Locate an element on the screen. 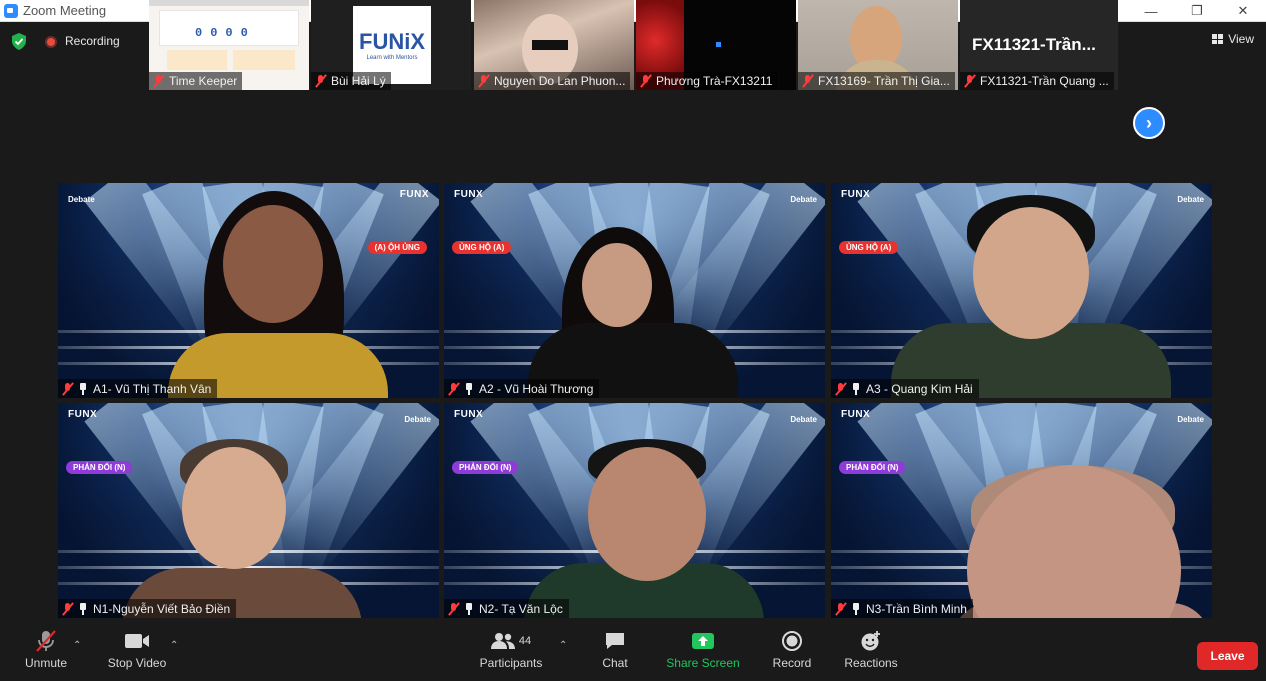 This screenshot has height=681, width=1266. participant-name: N2- Tạ Văn Lộc is located at coordinates (521, 608).